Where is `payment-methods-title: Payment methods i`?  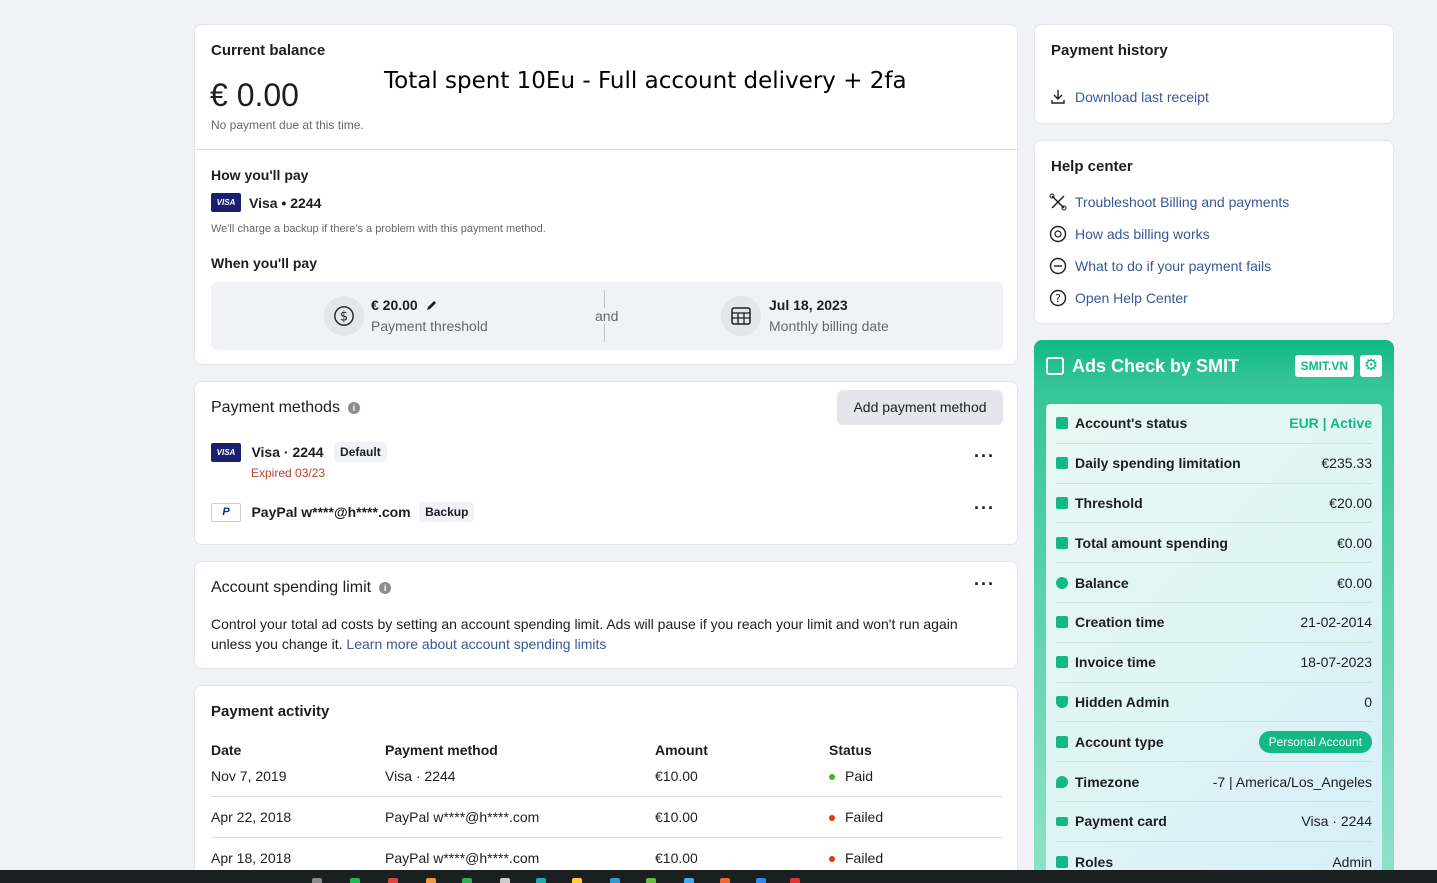
payment-methods-title: Payment methods i is located at coordinates (285, 408).